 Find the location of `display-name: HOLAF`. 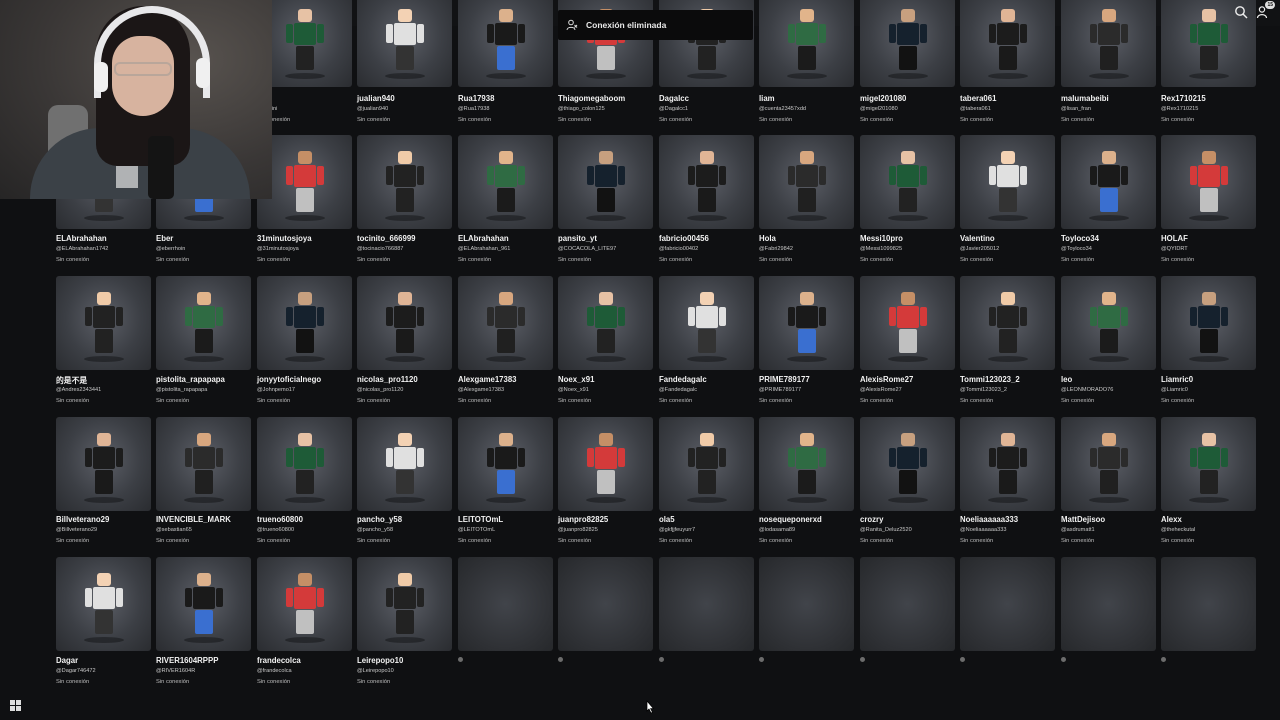

display-name: HOLAF is located at coordinates (1174, 238).